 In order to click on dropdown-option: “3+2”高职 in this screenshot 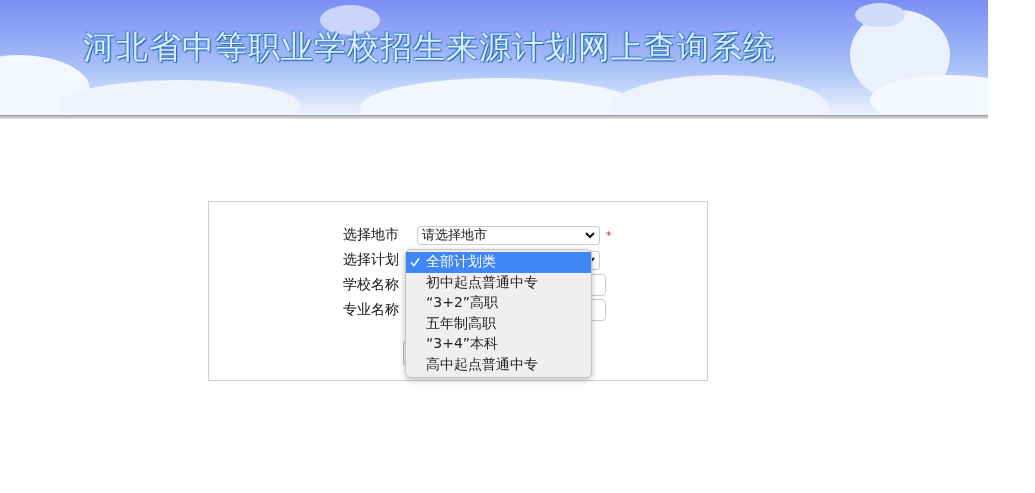, I will do `click(498, 303)`.